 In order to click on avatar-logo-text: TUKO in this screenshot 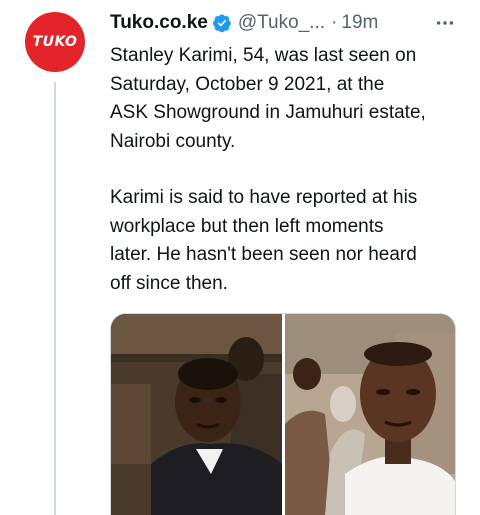, I will do `click(55, 42)`.